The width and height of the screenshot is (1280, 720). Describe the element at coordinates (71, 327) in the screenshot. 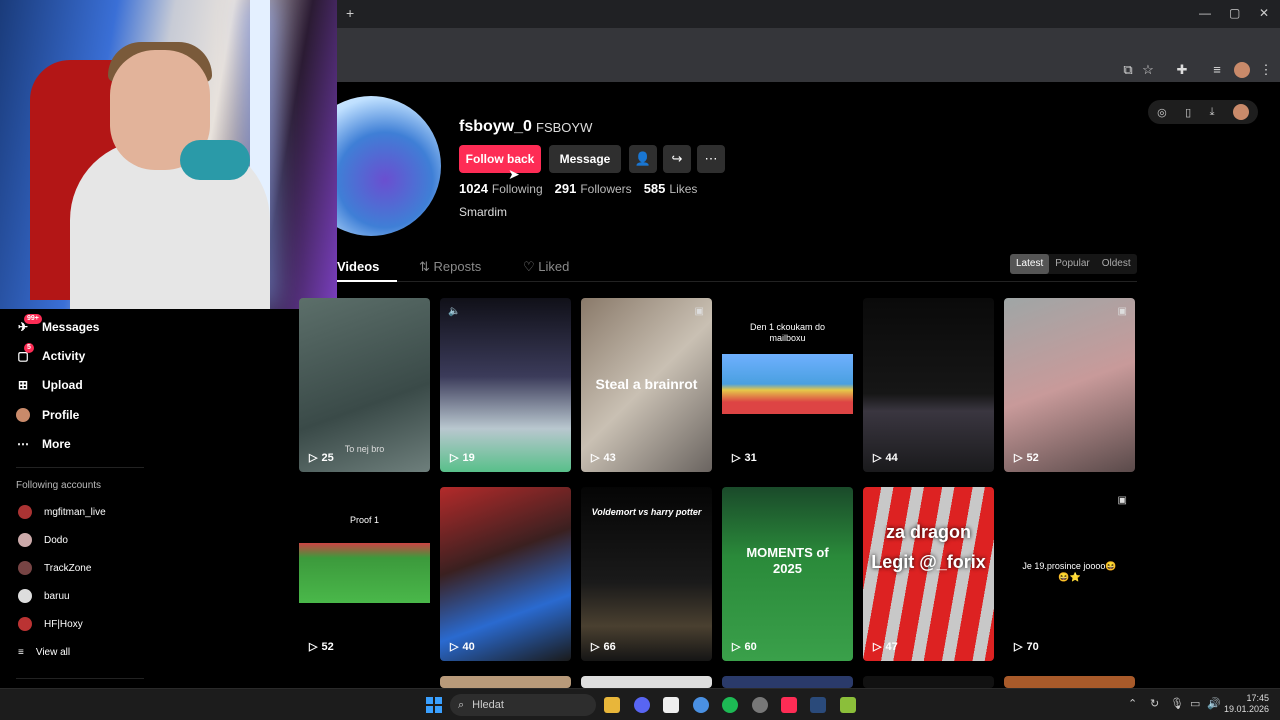

I see `sidebar-item-label: Messages` at that location.